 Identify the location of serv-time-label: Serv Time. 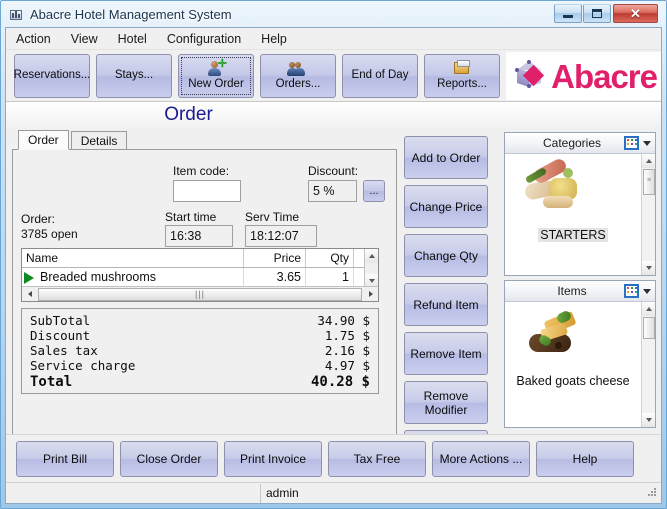
(272, 217).